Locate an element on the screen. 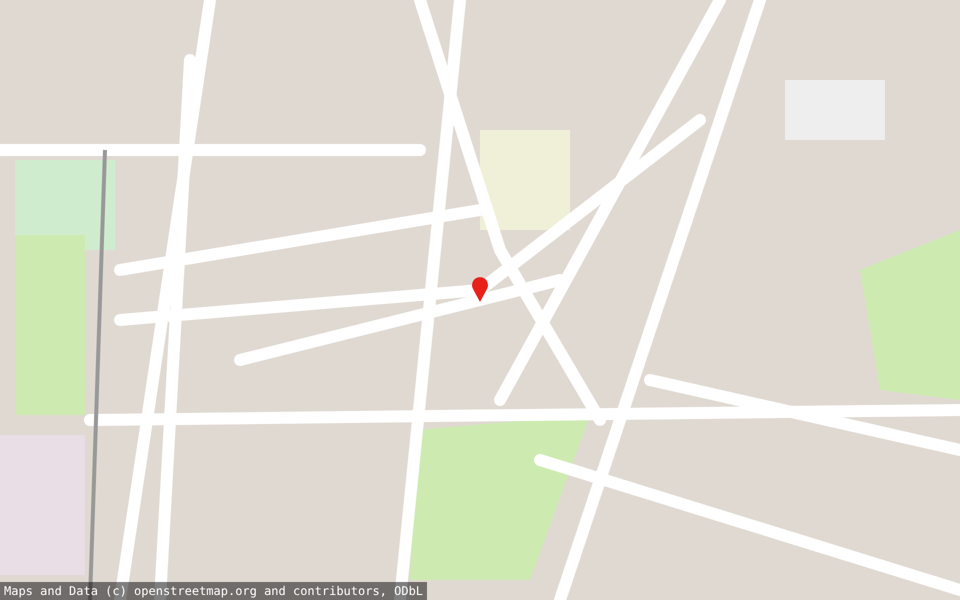  map-marker-icon is located at coordinates (480, 289).